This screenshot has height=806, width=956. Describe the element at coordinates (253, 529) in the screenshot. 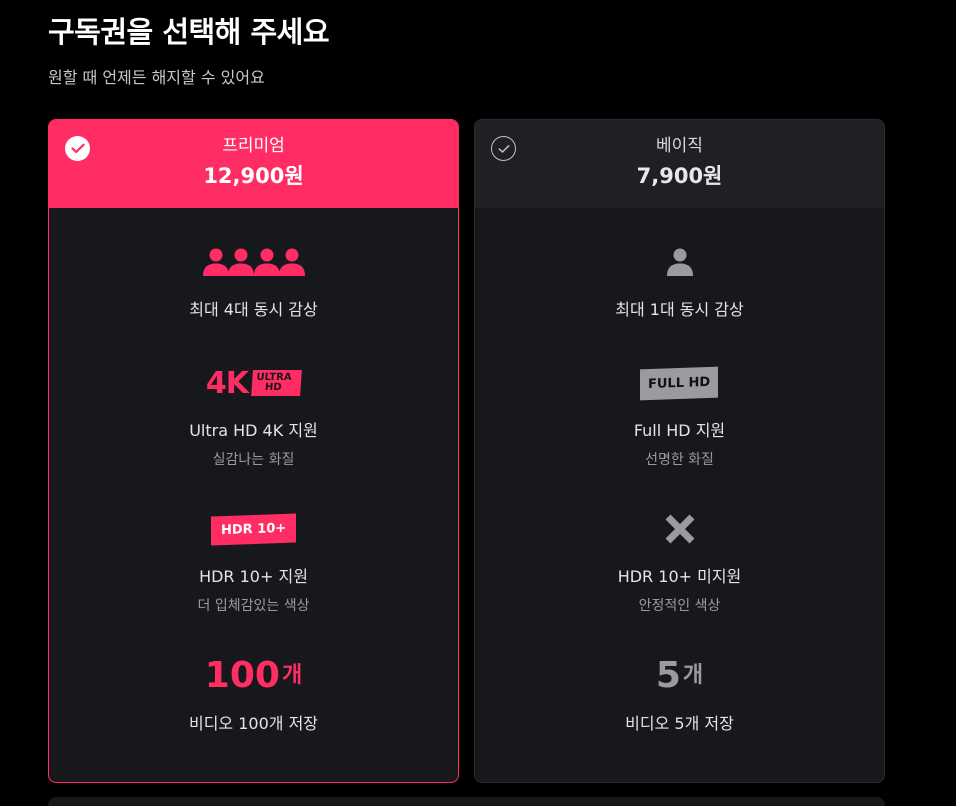

I see `hdr-badge: HDR 10+` at that location.